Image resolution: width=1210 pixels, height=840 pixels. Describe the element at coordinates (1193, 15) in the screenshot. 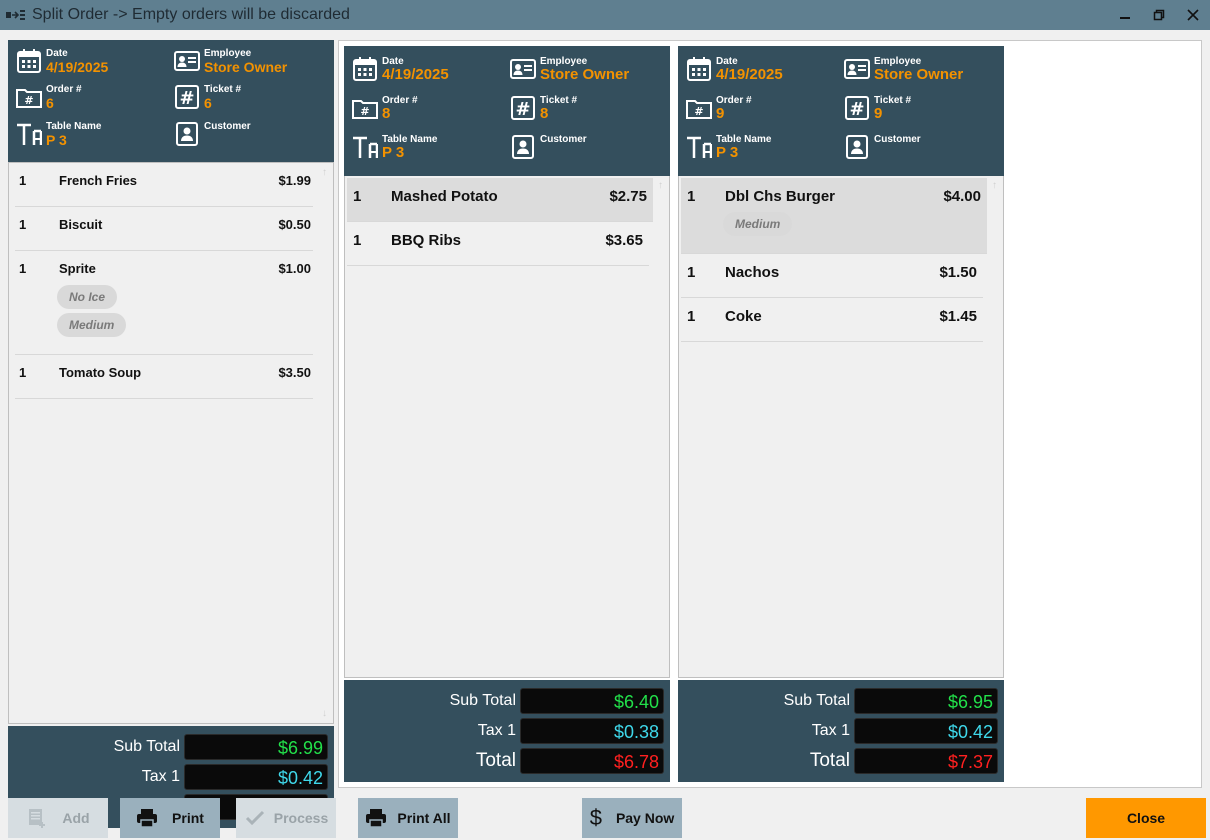

I see `close-icon` at that location.